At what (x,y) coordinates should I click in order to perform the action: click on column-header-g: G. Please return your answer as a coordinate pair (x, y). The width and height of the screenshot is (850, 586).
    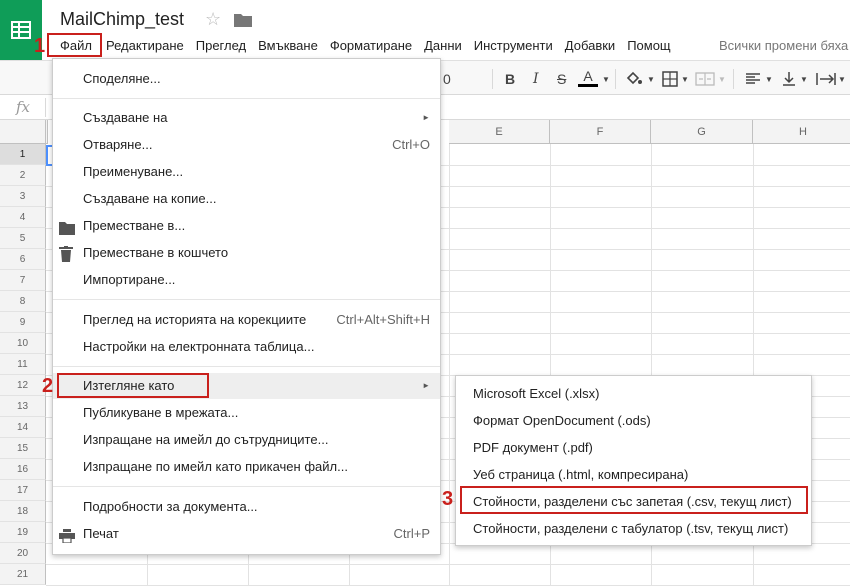
    Looking at the image, I should click on (702, 132).